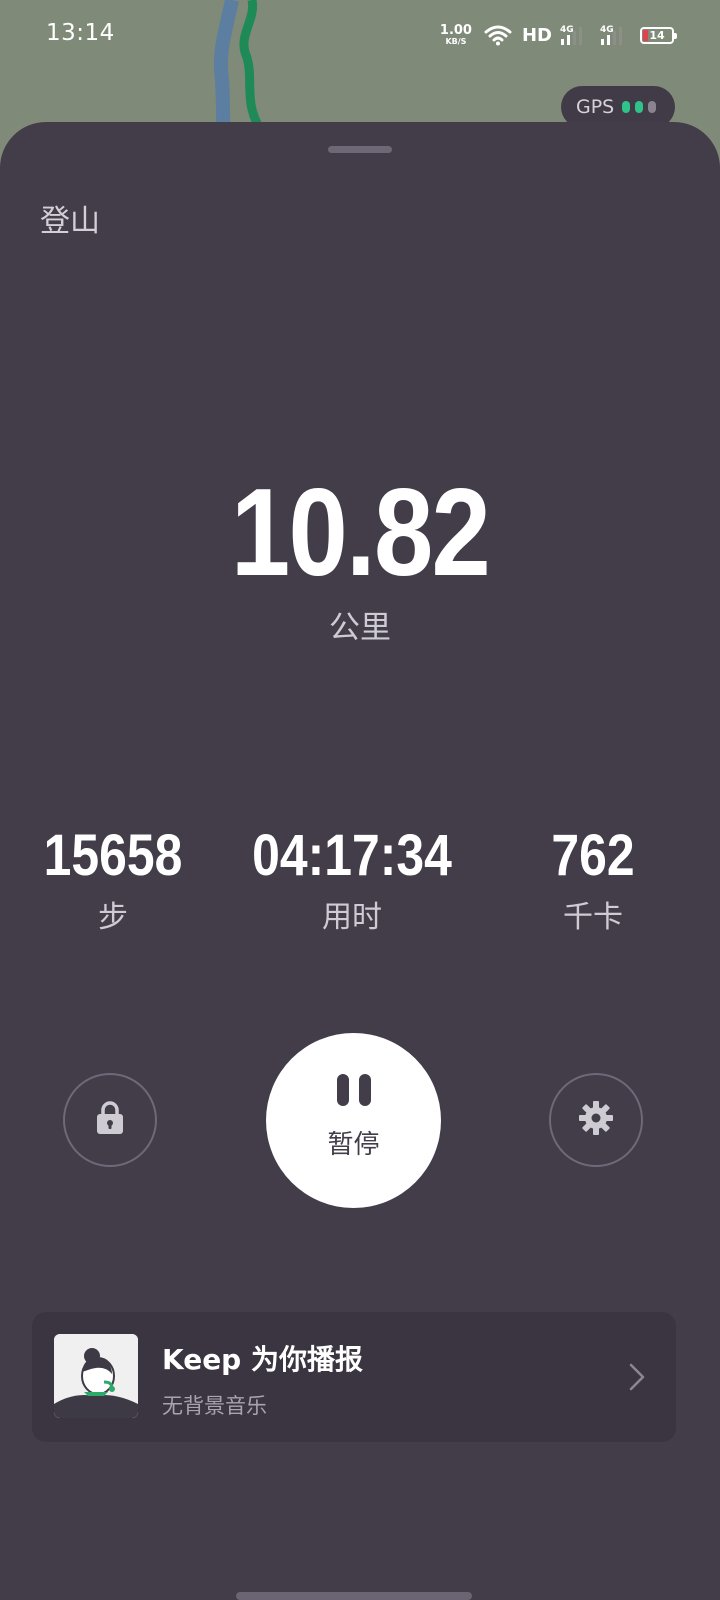 The width and height of the screenshot is (720, 1600). I want to click on chevron-right-icon, so click(637, 1379).